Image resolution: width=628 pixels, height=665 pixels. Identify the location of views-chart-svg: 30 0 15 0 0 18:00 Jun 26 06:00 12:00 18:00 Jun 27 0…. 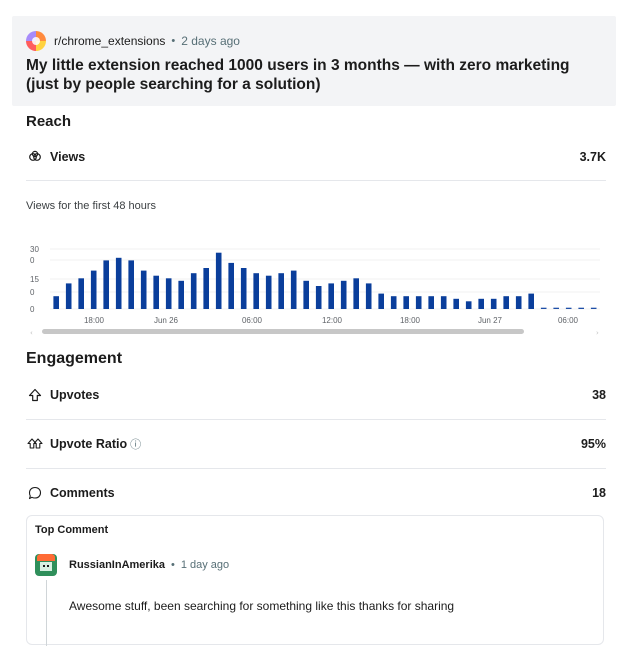
(315, 291).